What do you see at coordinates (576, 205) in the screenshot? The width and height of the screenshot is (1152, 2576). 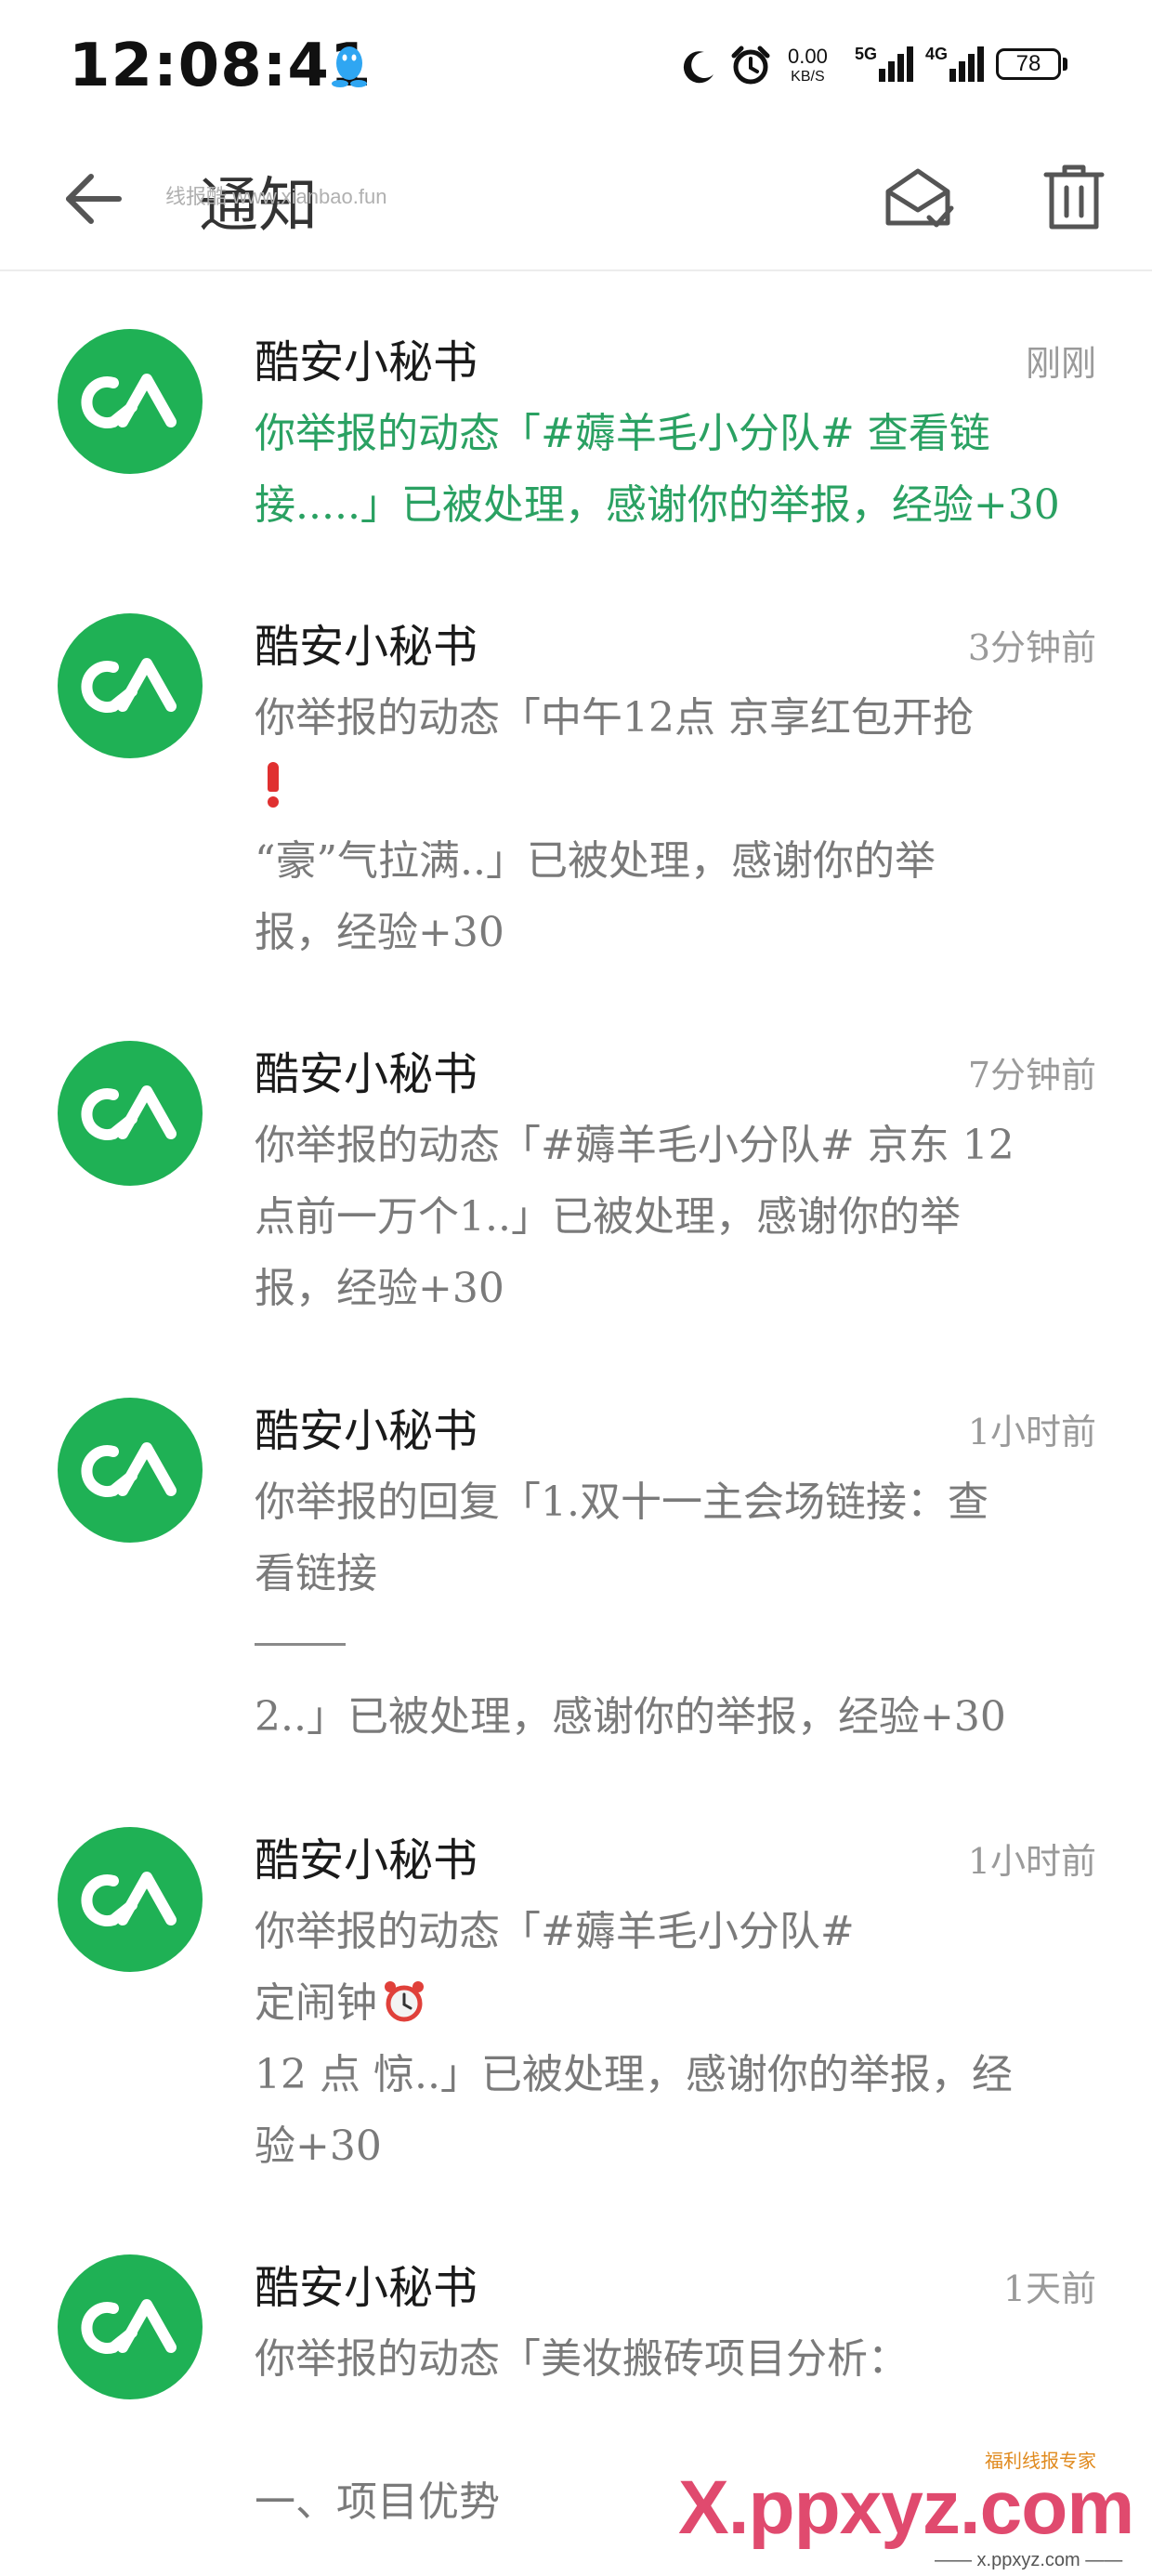 I see `app-bar: 通知 线报酷 www.xianbao.fun` at bounding box center [576, 205].